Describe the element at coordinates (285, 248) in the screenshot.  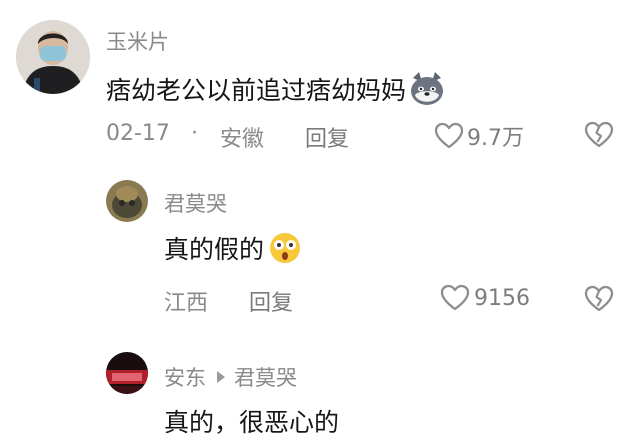
I see `shocked-face-emoji-icon` at that location.